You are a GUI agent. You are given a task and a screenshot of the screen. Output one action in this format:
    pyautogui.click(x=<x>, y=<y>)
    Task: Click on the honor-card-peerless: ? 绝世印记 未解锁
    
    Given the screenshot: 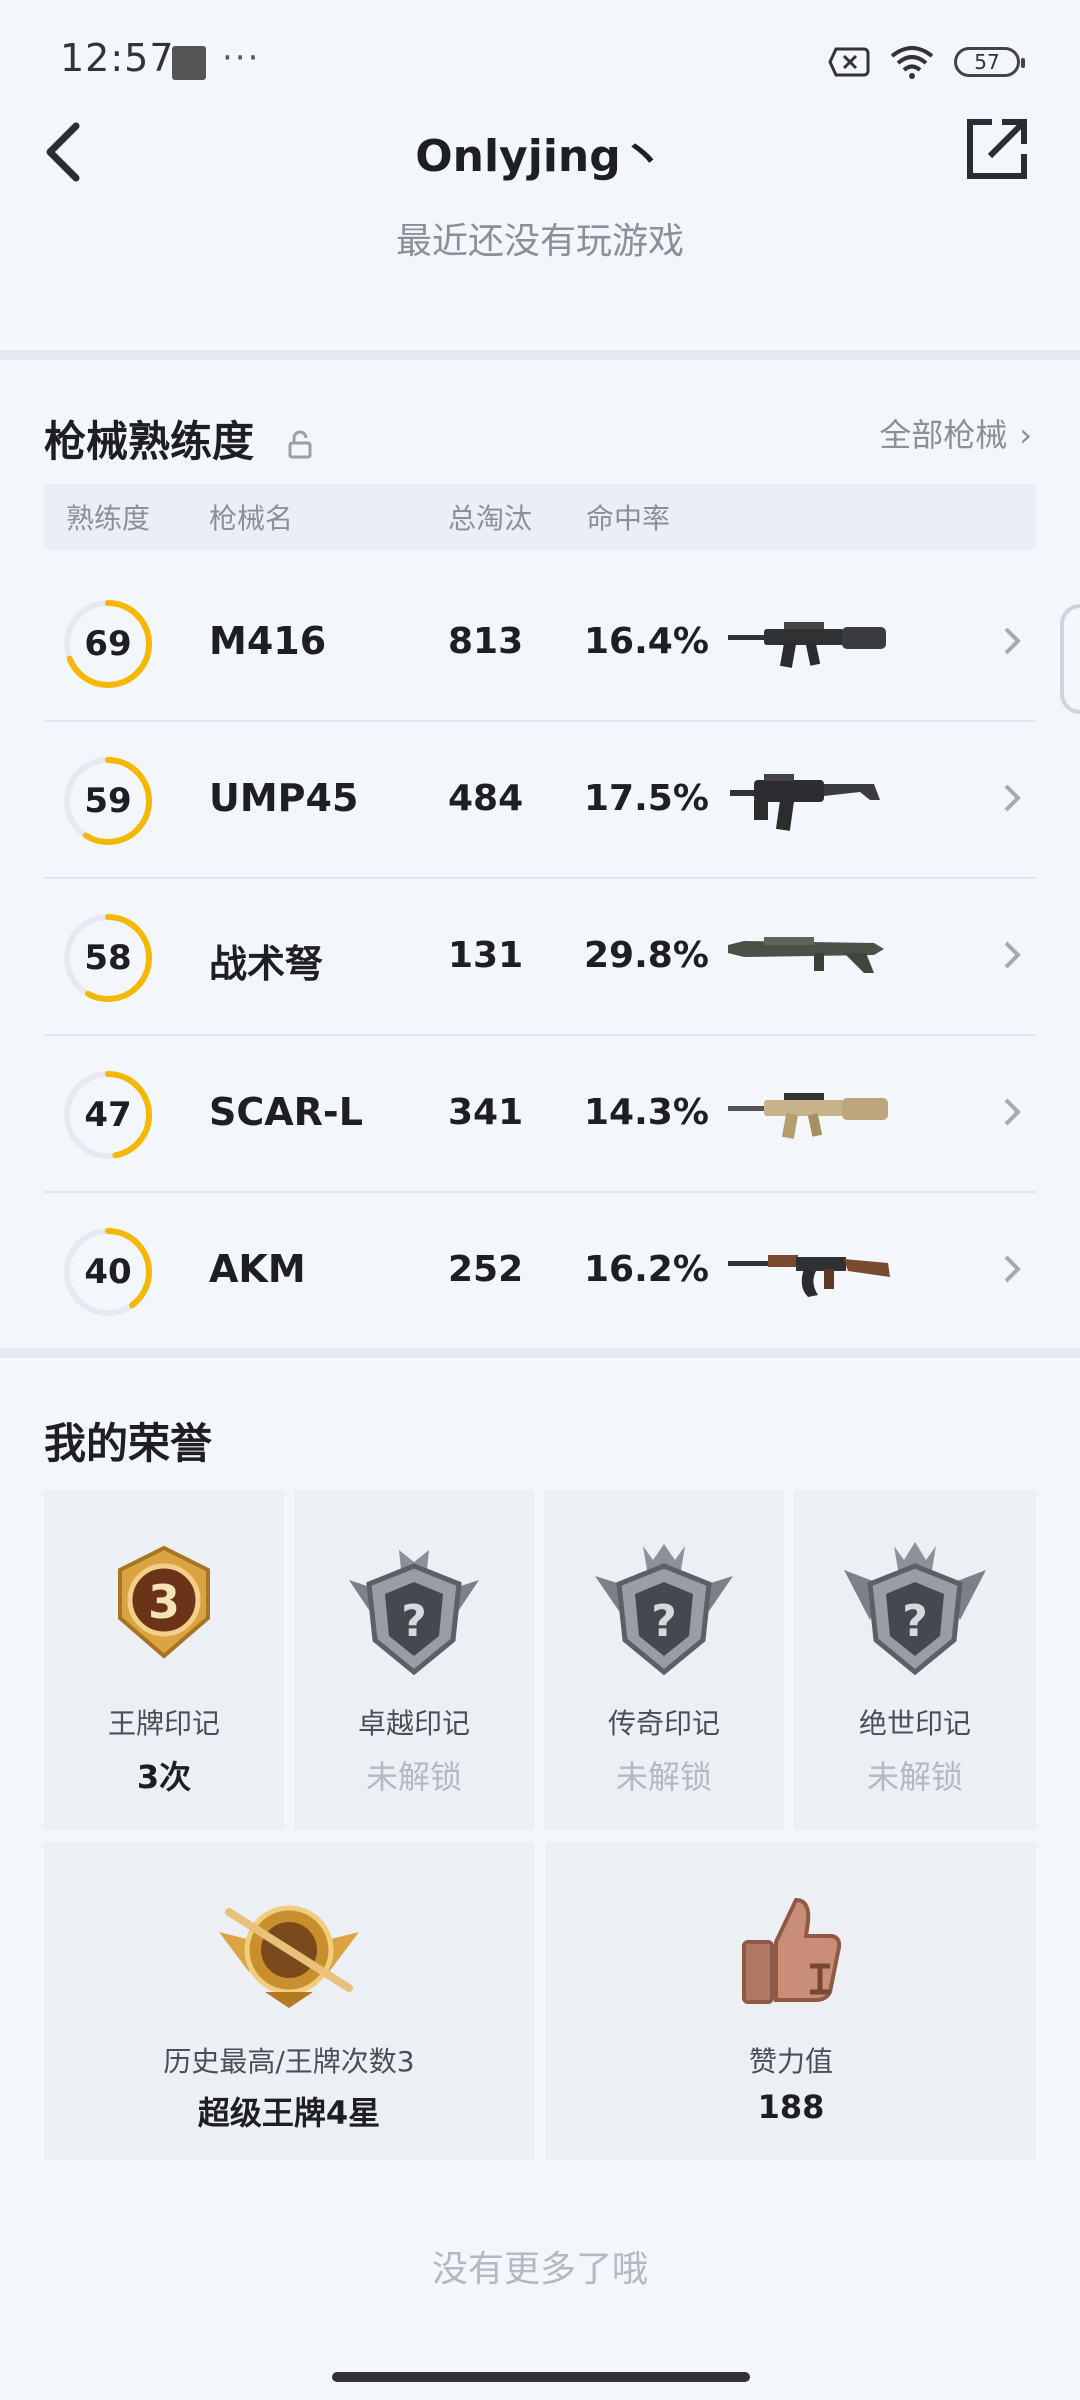 What is the action you would take?
    pyautogui.click(x=915, y=1660)
    